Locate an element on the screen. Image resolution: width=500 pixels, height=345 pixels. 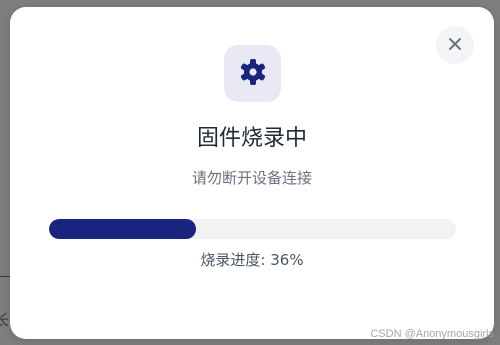
progress-percent-value: 36 is located at coordinates (280, 260).